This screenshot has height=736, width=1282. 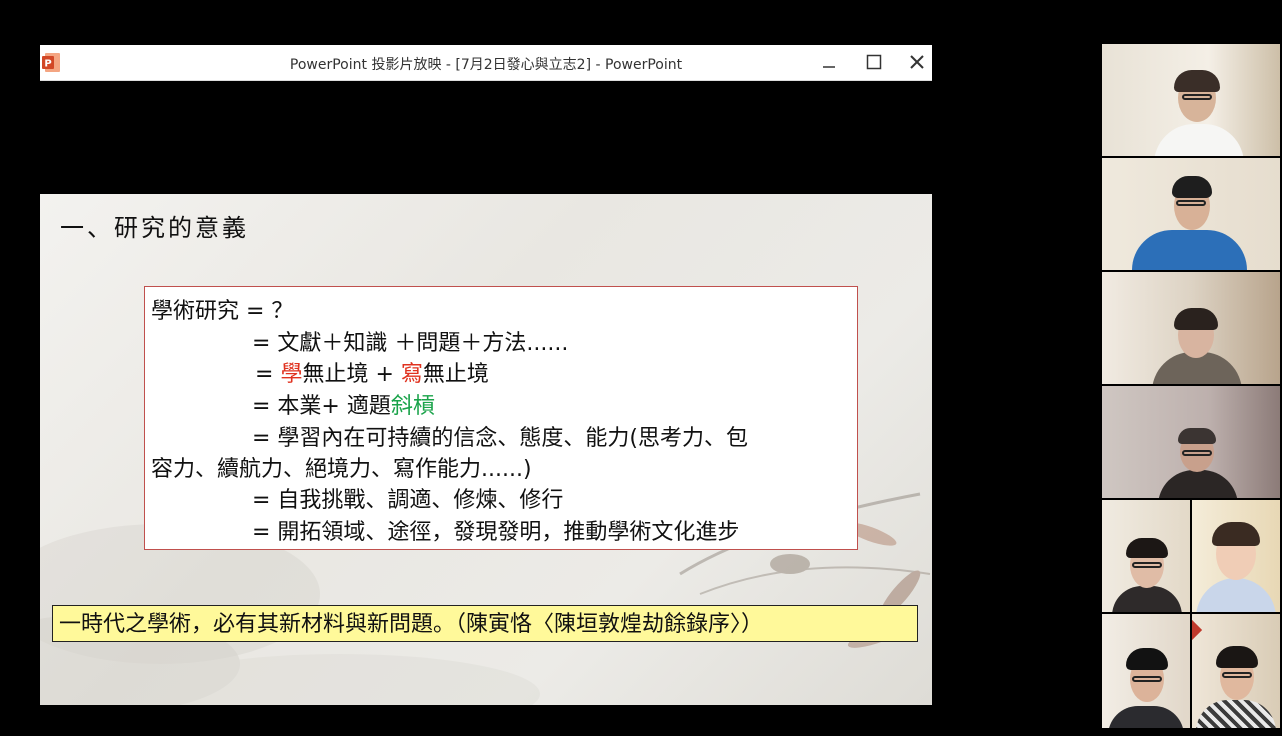 I want to click on minimize-icon, so click(x=829, y=67).